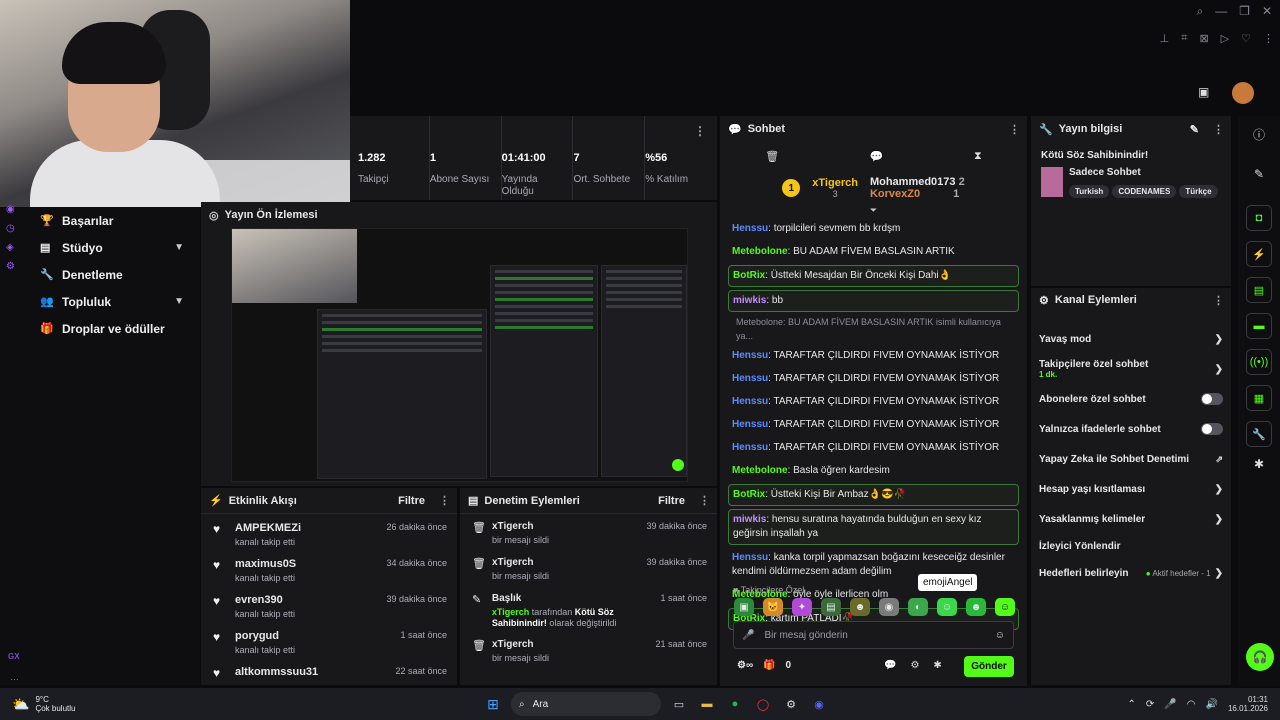  What do you see at coordinates (100, 274) in the screenshot?
I see `nav-item-moderation: 🔧 Denetleme` at bounding box center [100, 274].